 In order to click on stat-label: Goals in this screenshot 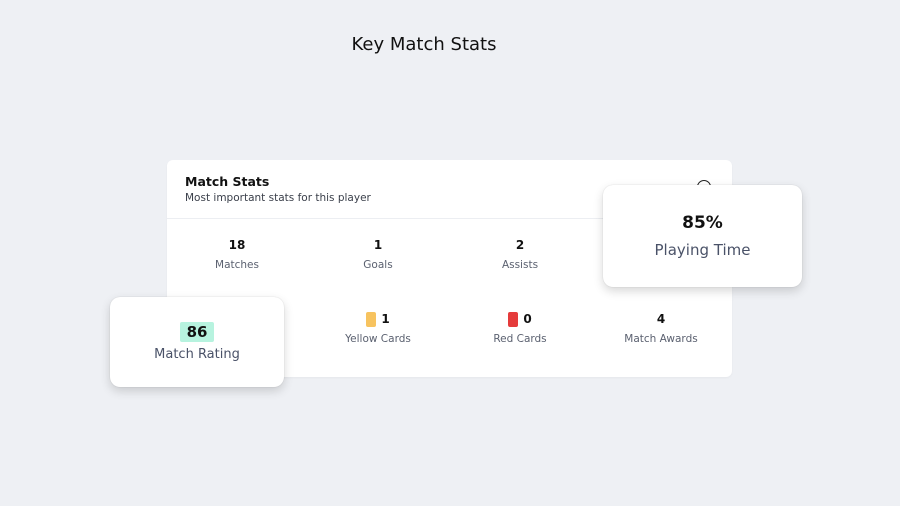, I will do `click(378, 265)`.